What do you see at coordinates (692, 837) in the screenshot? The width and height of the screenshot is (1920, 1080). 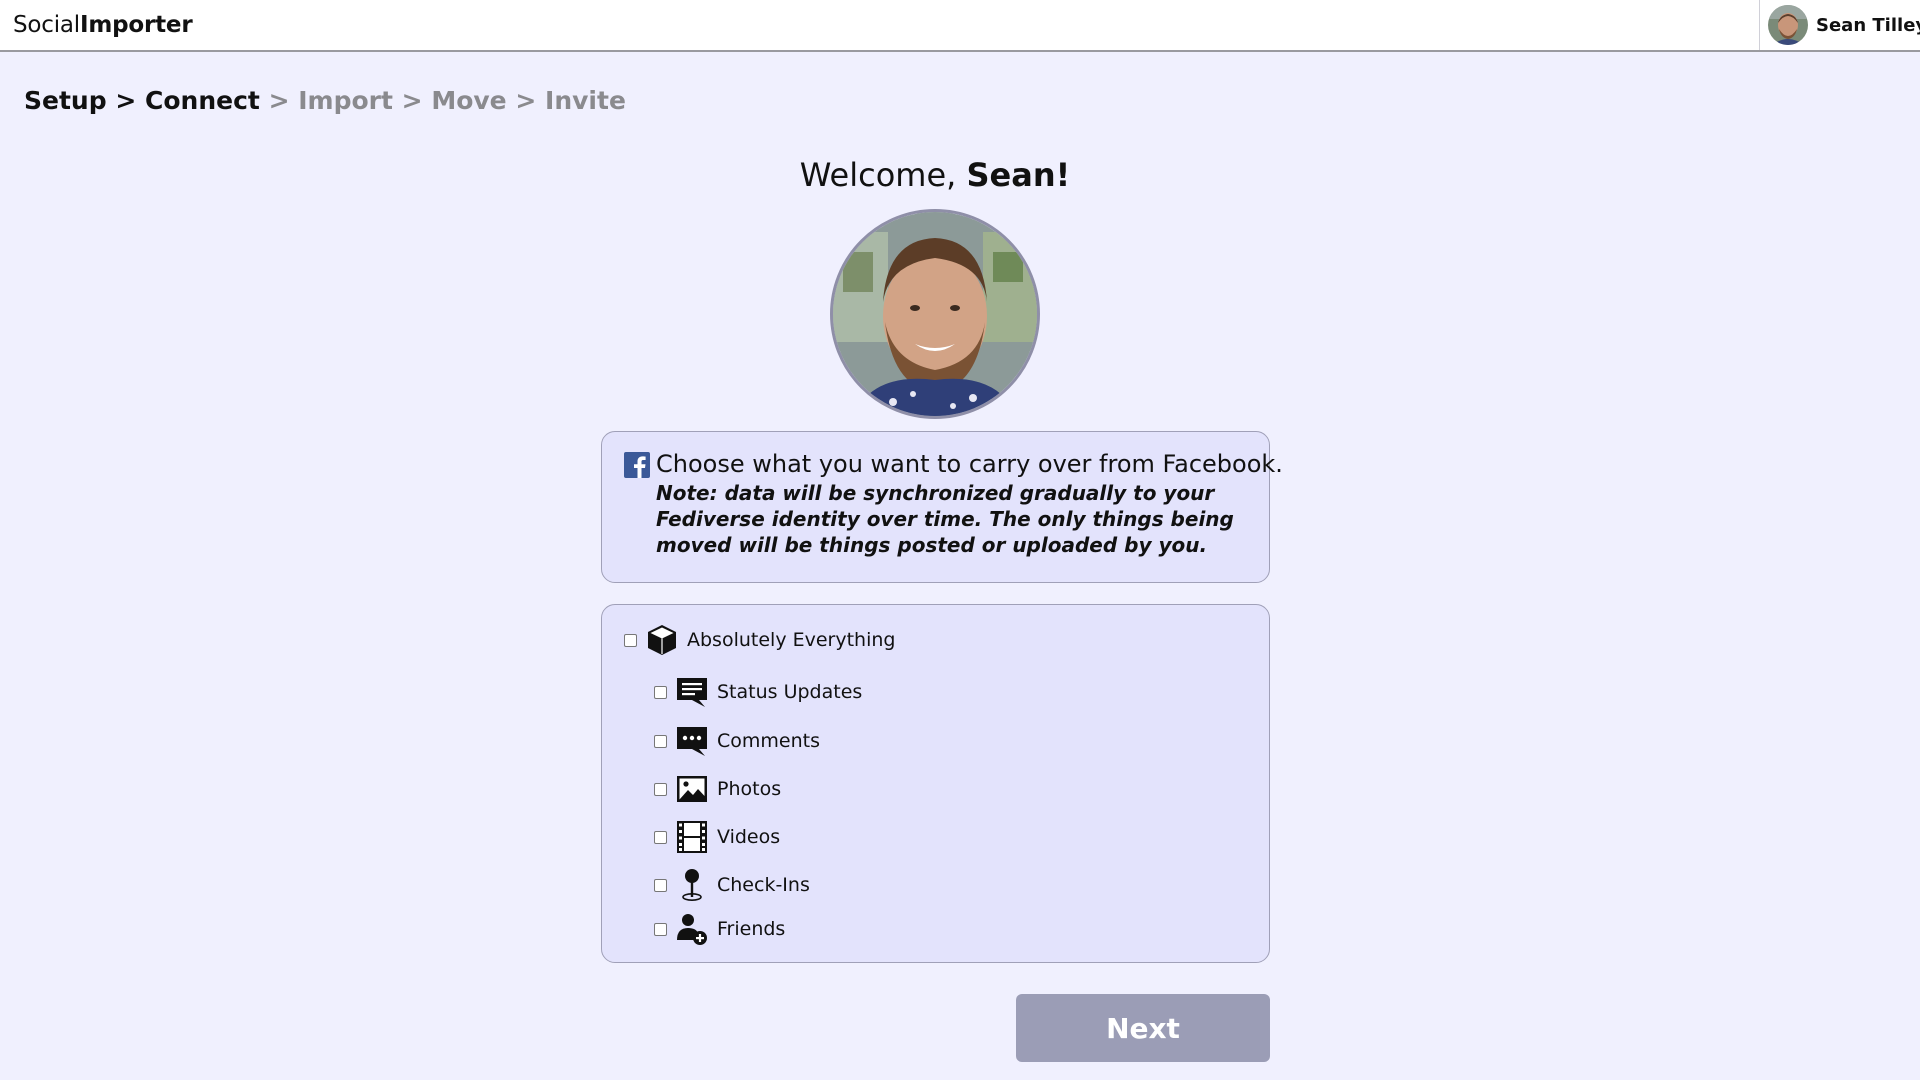 I see `film-icon` at bounding box center [692, 837].